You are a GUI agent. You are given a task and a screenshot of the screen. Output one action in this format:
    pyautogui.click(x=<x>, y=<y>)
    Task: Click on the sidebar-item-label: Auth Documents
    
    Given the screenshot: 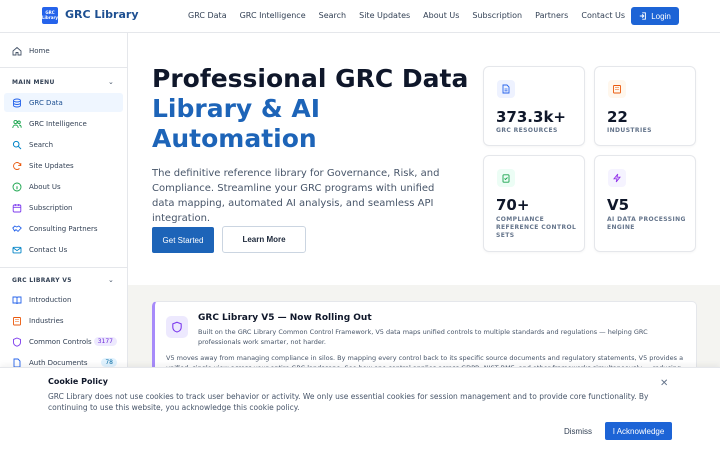 What is the action you would take?
    pyautogui.click(x=58, y=362)
    